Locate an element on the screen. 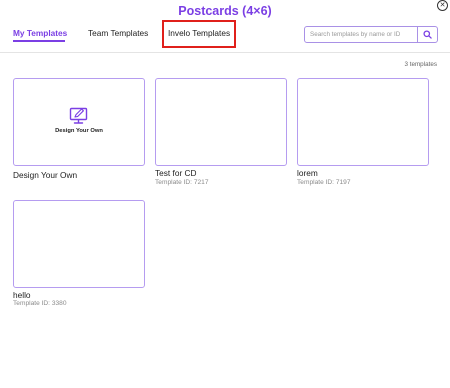 Image resolution: width=450 pixels, height=388 pixels. search-button is located at coordinates (427, 34).